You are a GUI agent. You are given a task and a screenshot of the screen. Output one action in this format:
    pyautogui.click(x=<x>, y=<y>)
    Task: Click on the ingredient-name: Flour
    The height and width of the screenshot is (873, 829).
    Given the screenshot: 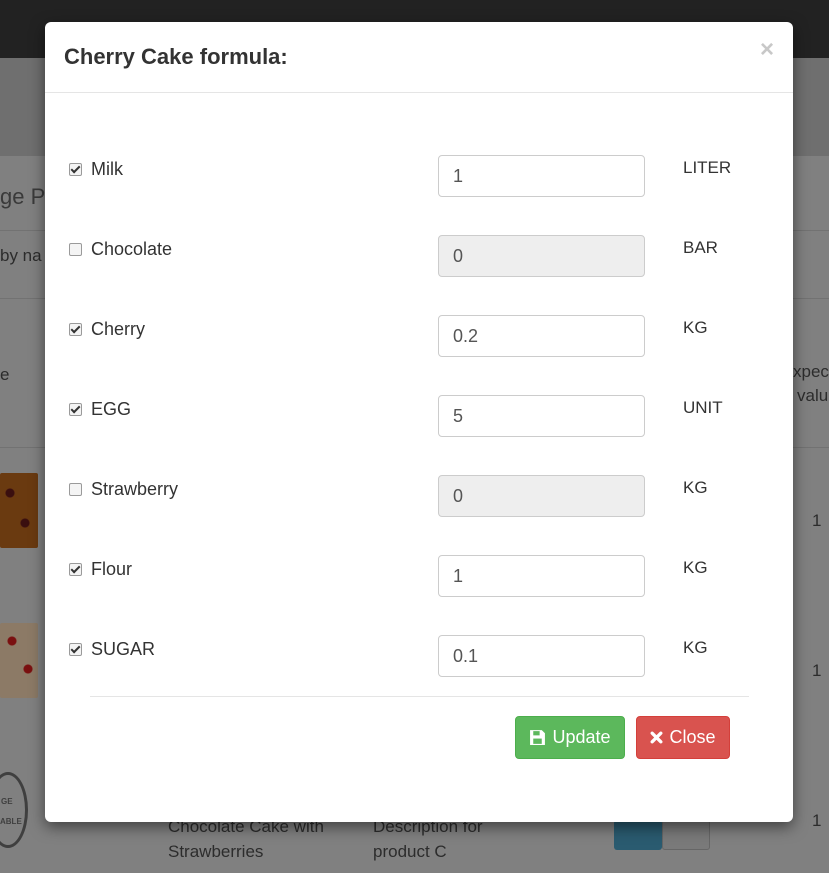 What is the action you would take?
    pyautogui.click(x=112, y=569)
    